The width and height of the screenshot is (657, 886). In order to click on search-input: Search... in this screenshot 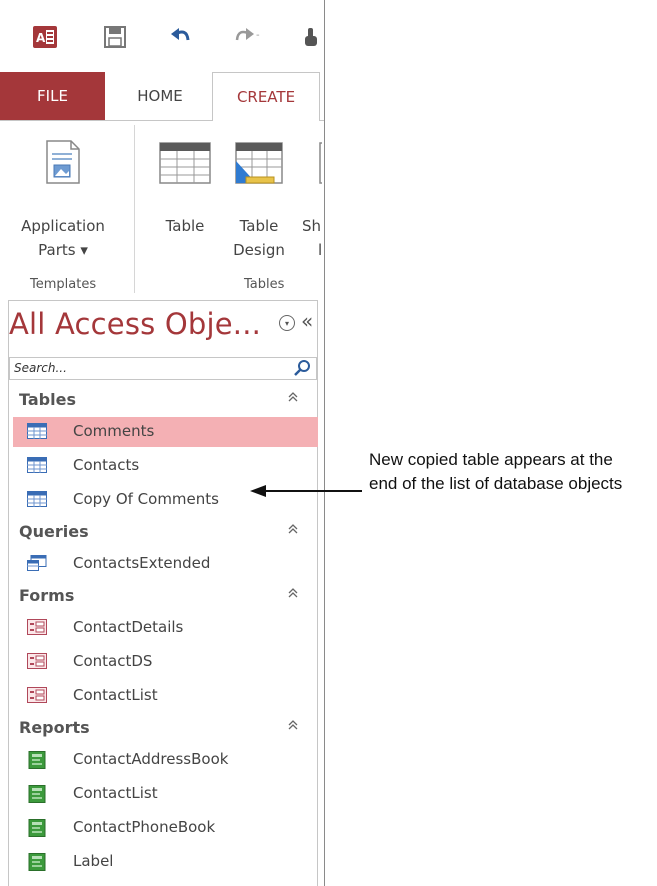, I will do `click(163, 368)`.